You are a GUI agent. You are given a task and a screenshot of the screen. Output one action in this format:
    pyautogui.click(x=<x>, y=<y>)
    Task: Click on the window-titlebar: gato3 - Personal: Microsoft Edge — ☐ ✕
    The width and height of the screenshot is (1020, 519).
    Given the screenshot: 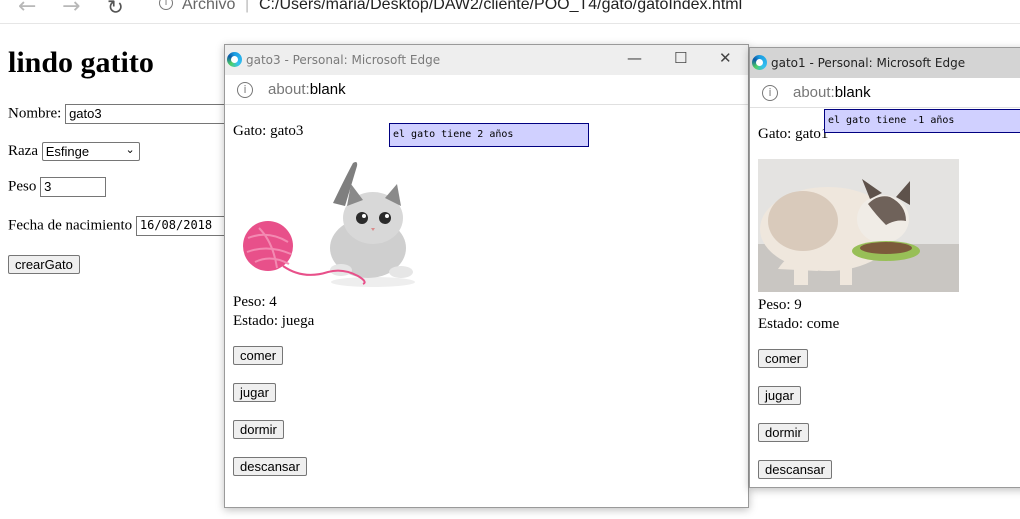 What is the action you would take?
    pyautogui.click(x=486, y=60)
    